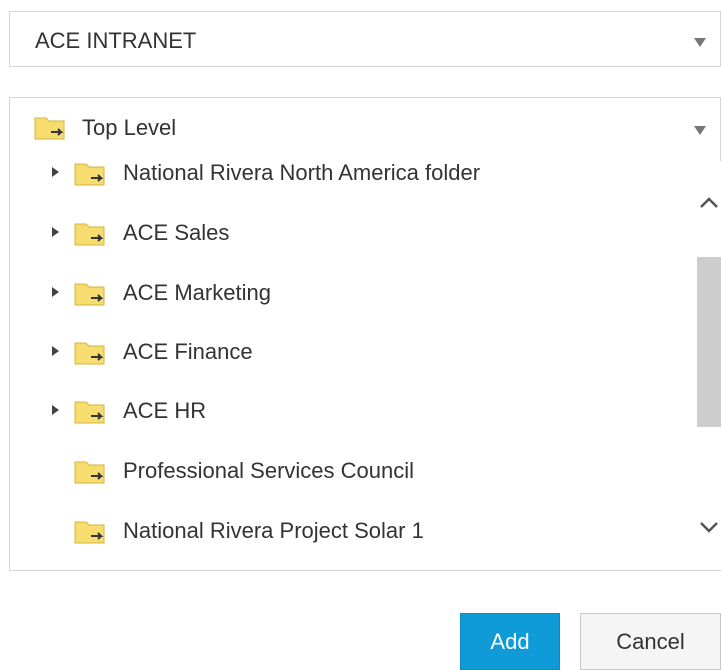 The image size is (721, 670). What do you see at coordinates (709, 342) in the screenshot?
I see `scroll-thumb` at bounding box center [709, 342].